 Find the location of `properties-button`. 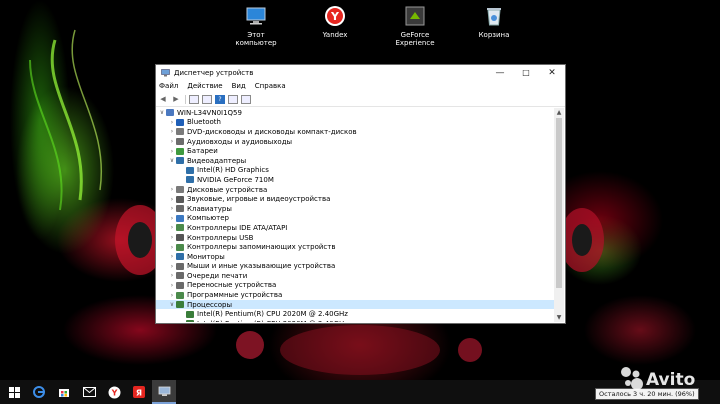

properties-button is located at coordinates (233, 99).